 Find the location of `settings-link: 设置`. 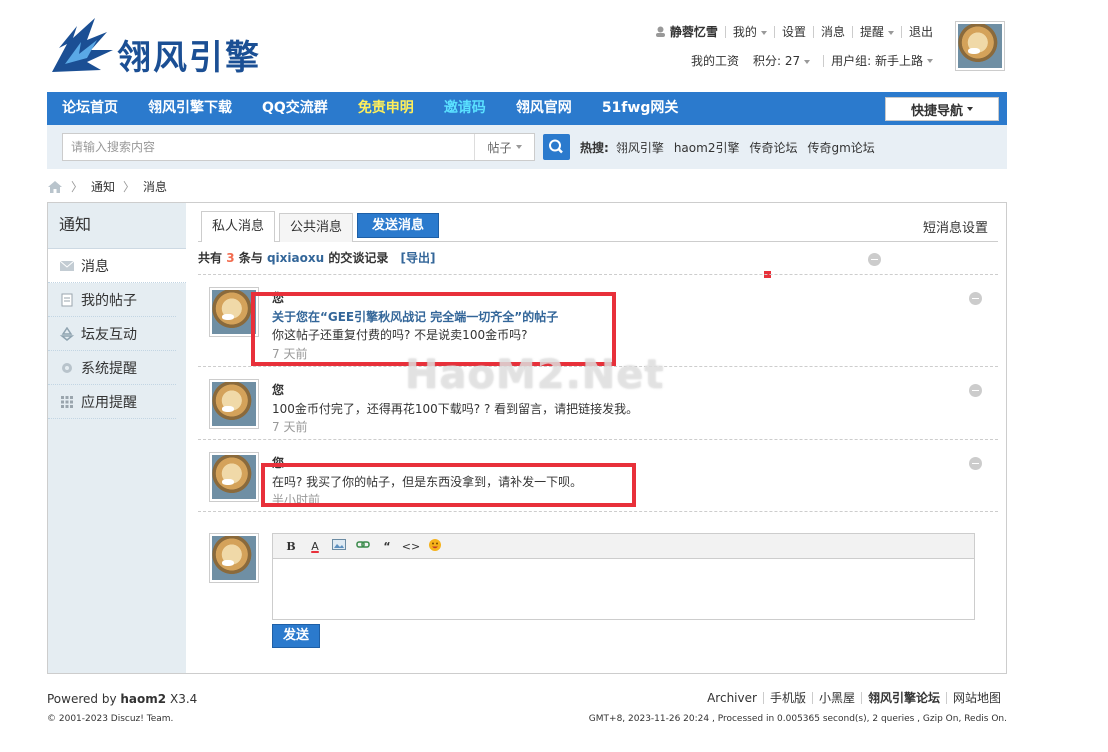

settings-link: 设置 is located at coordinates (793, 32).